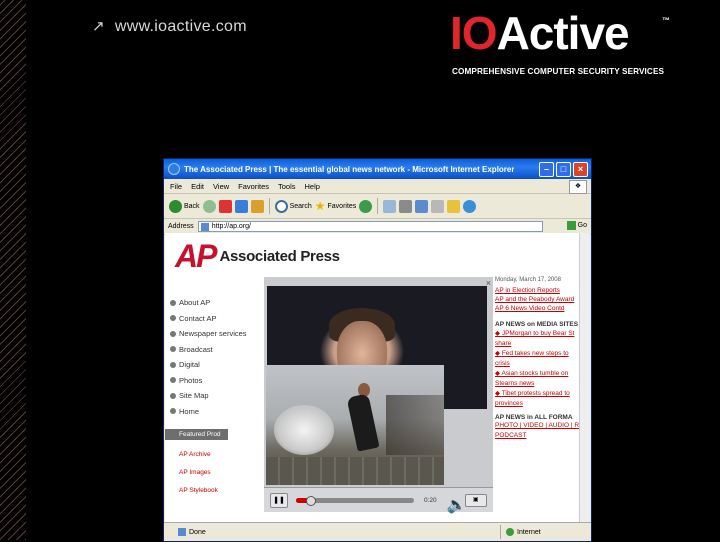 The height and width of the screenshot is (542, 720). What do you see at coordinates (355, 500) in the screenshot?
I see `progress-bar` at bounding box center [355, 500].